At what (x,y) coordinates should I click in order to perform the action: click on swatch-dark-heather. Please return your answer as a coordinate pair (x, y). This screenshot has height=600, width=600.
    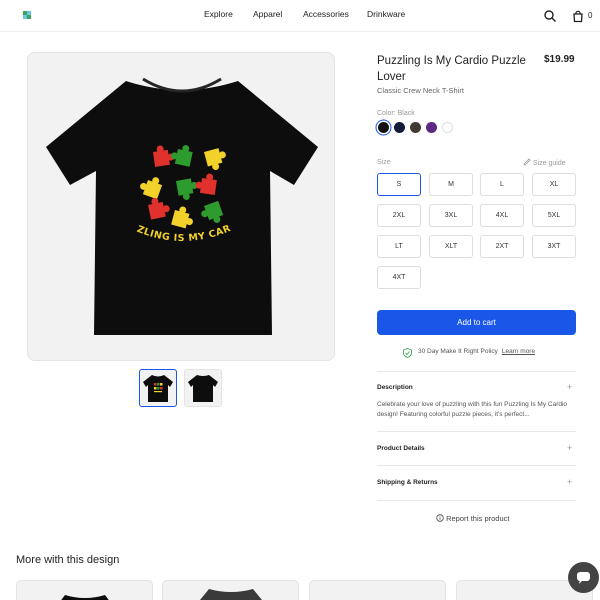
    Looking at the image, I should click on (415, 127).